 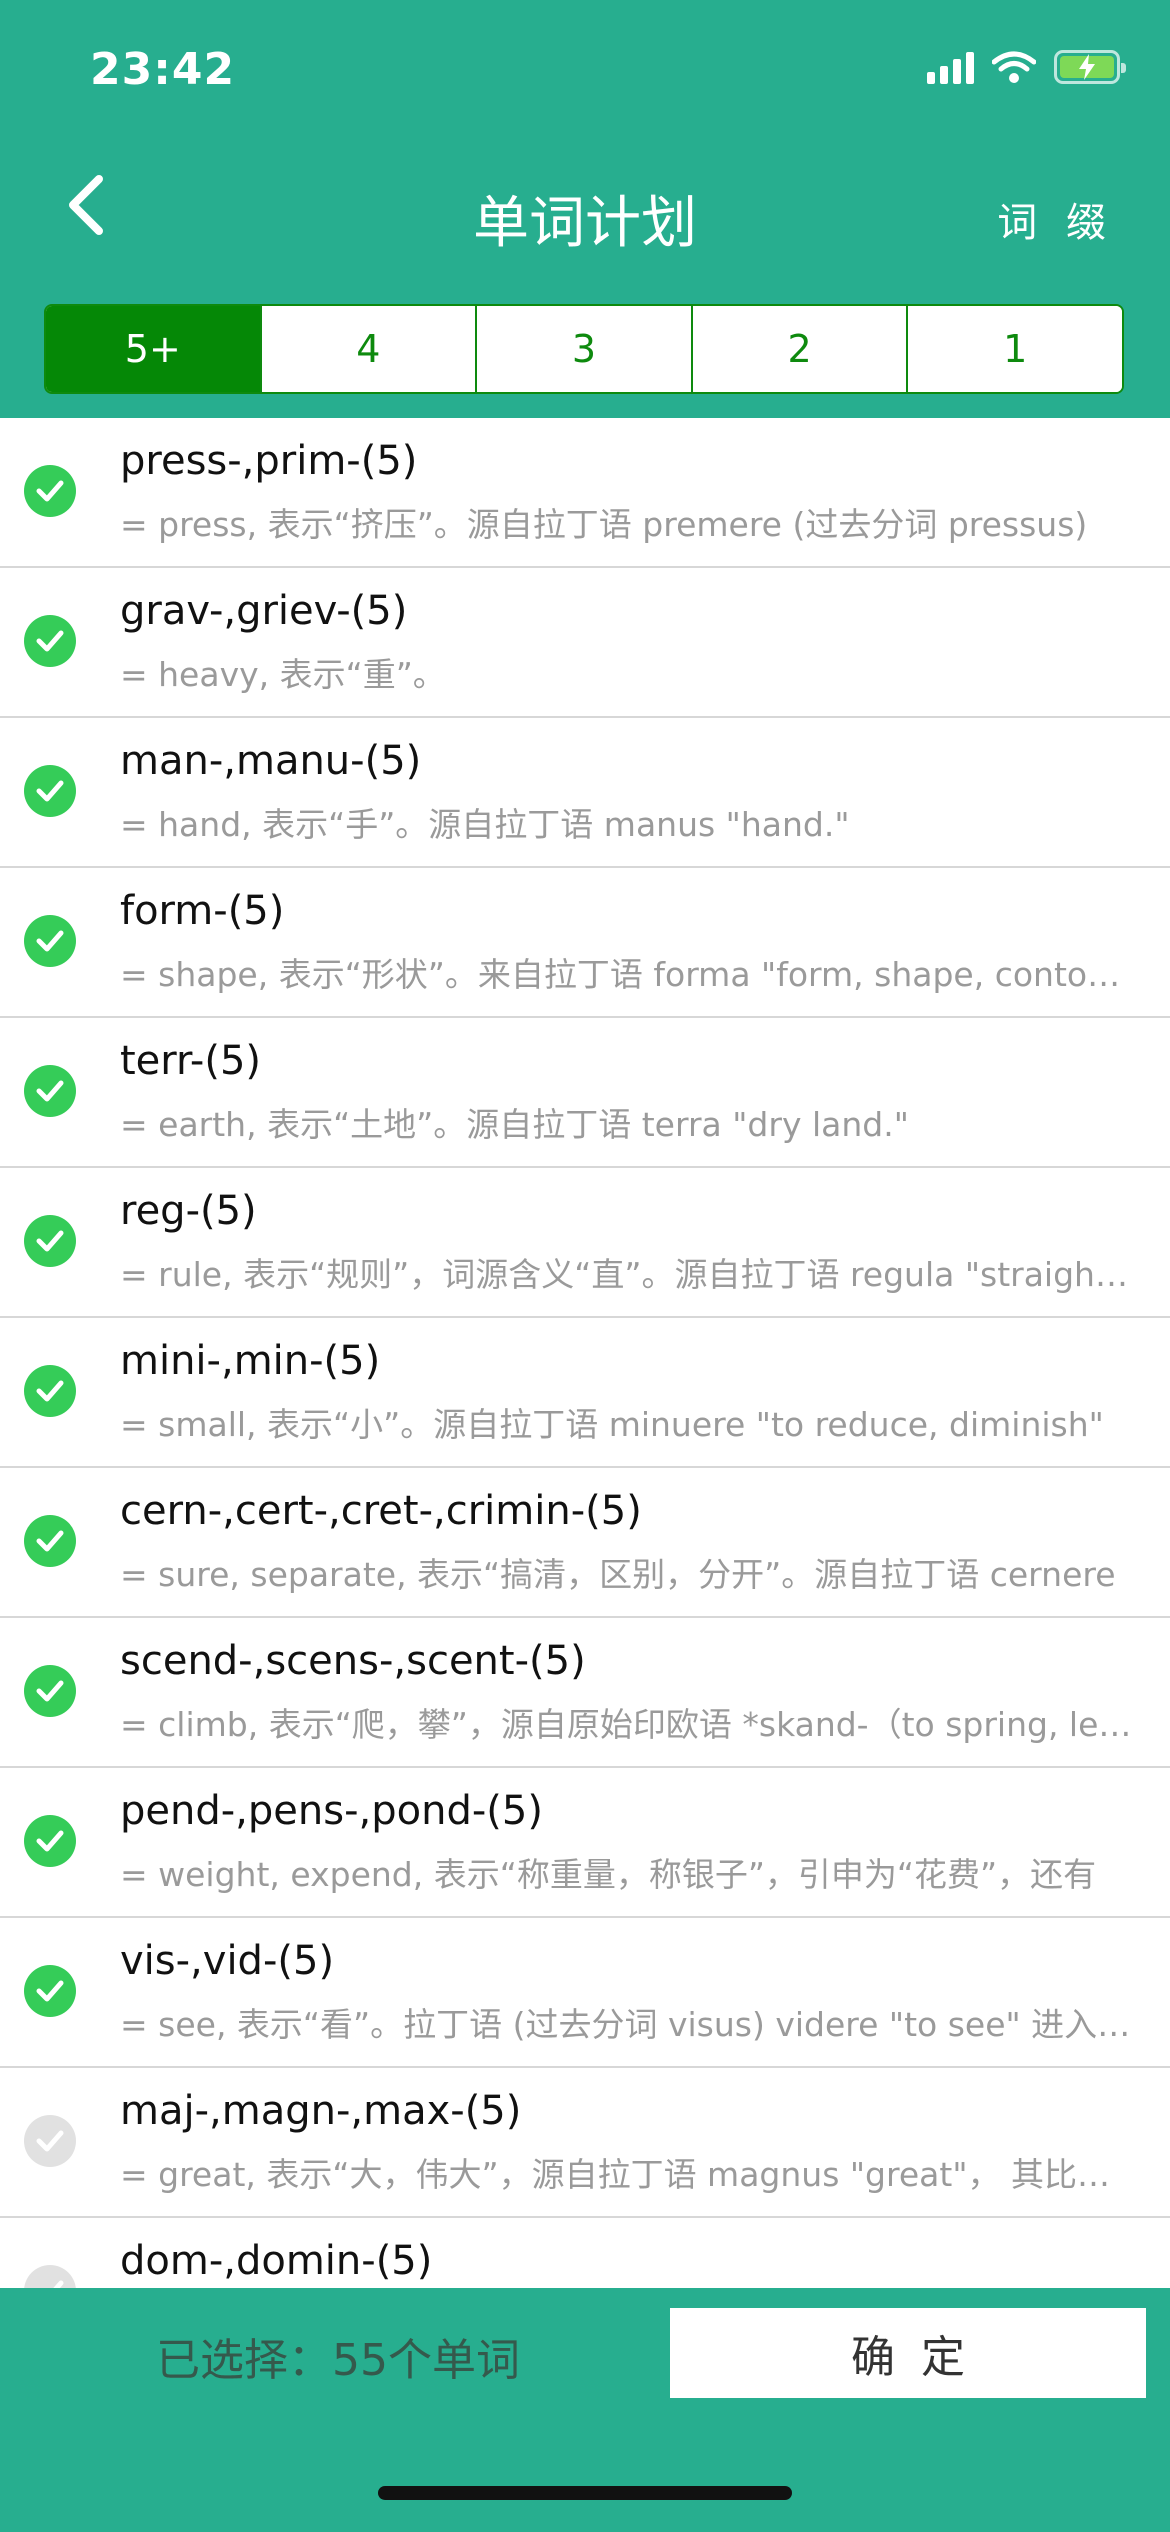 I want to click on item-title: scend-,scens-,scent-(5), so click(x=353, y=1661).